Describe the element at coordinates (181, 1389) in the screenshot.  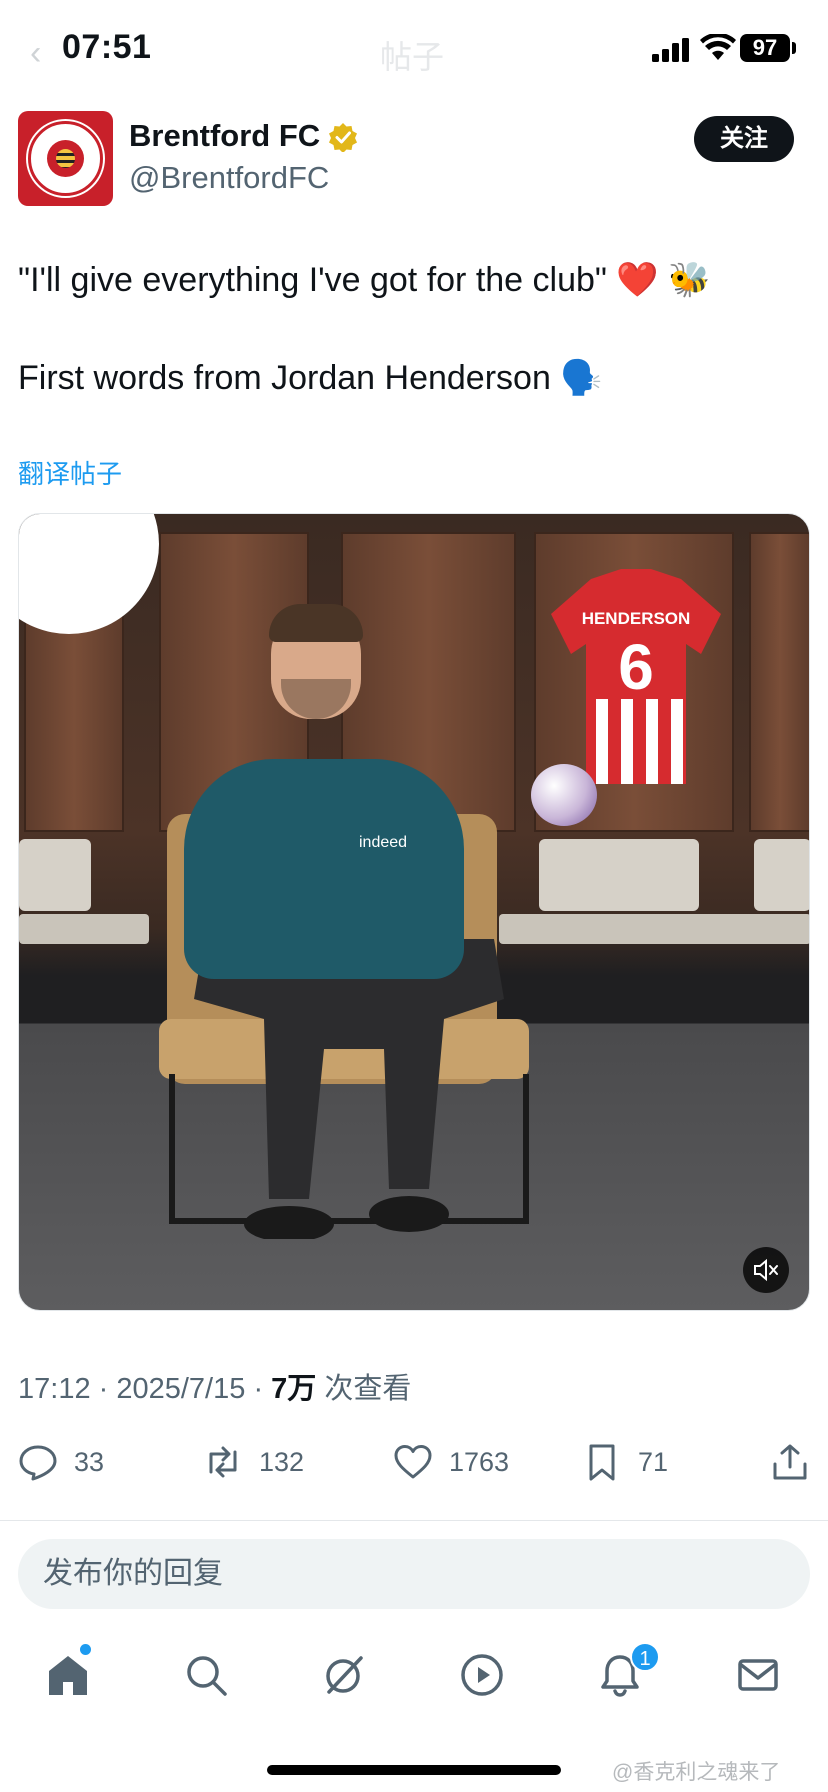
I see `tweet-date: 2025/7/15` at that location.